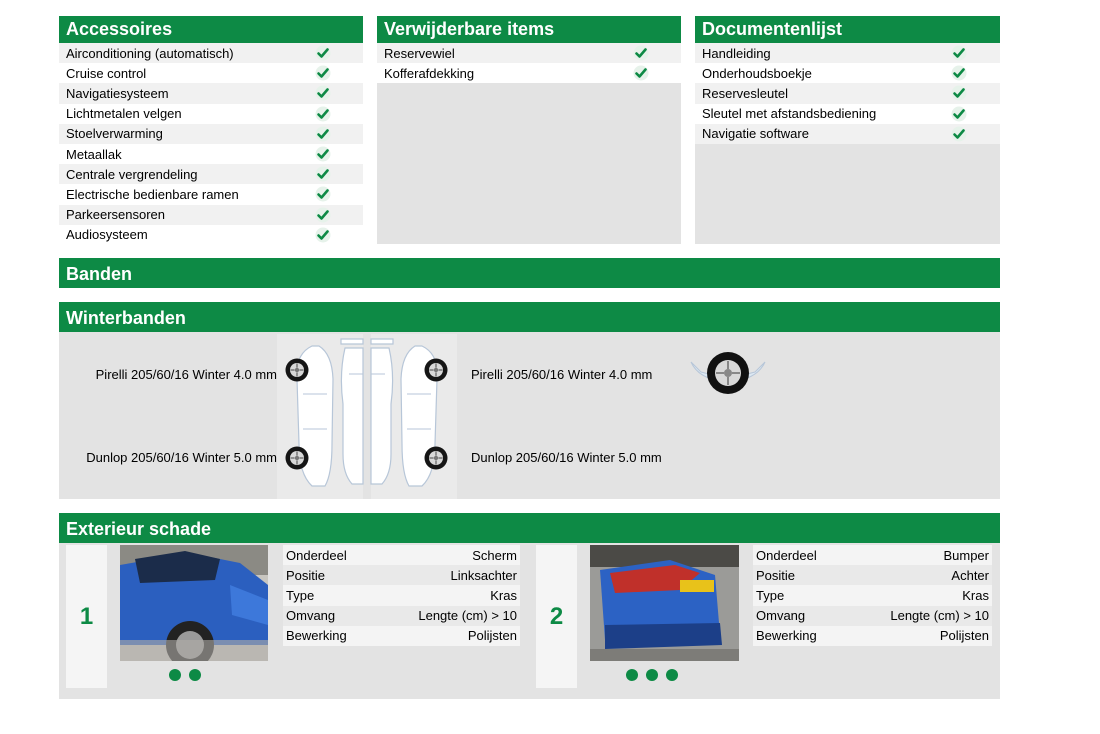 The image size is (1100, 734). What do you see at coordinates (529, 73) in the screenshot?
I see `list-item: Kofferafdekking` at bounding box center [529, 73].